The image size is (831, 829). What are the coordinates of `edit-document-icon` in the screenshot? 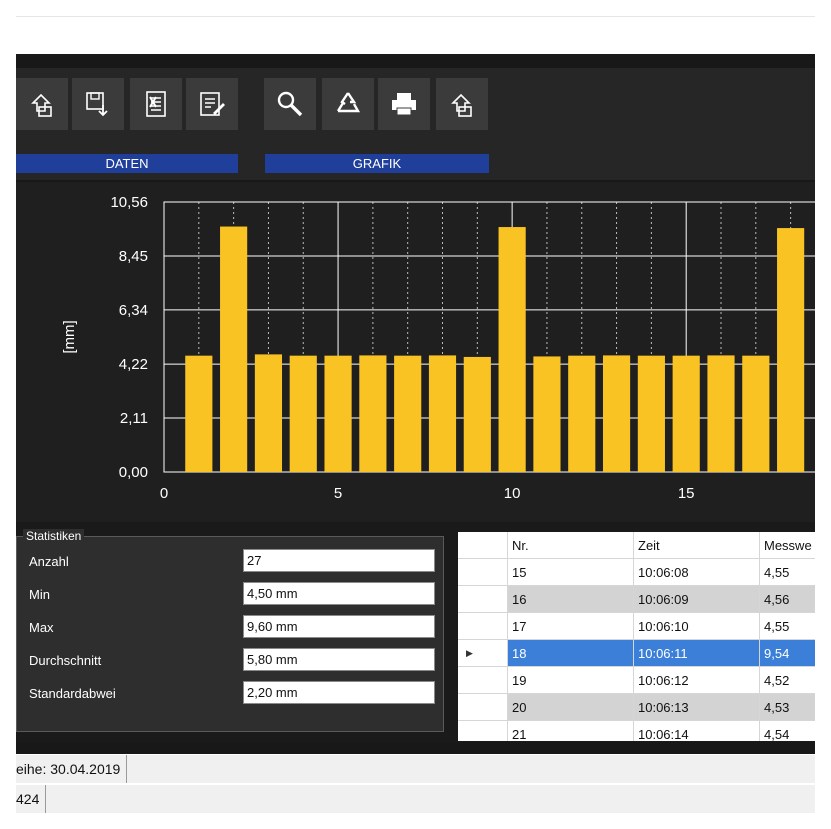 It's located at (212, 104).